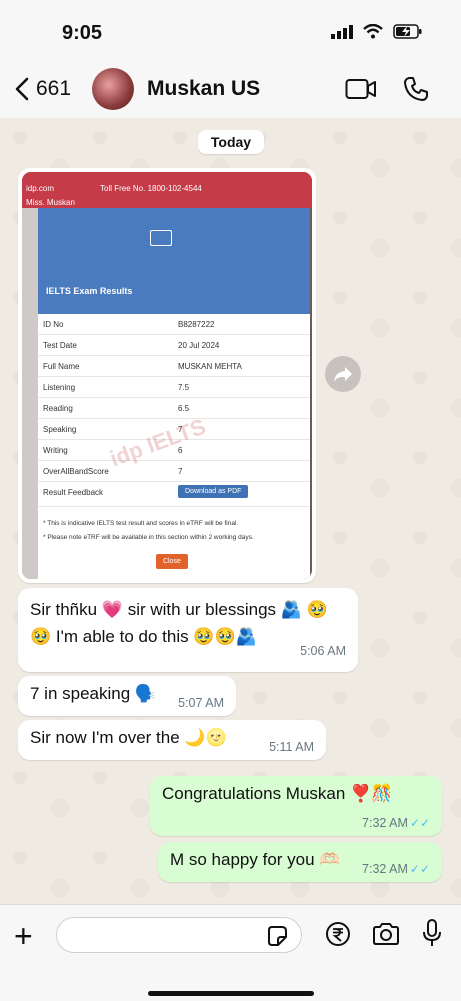 Image resolution: width=461 pixels, height=1001 pixels. I want to click on site-email: idp.com, so click(40, 188).